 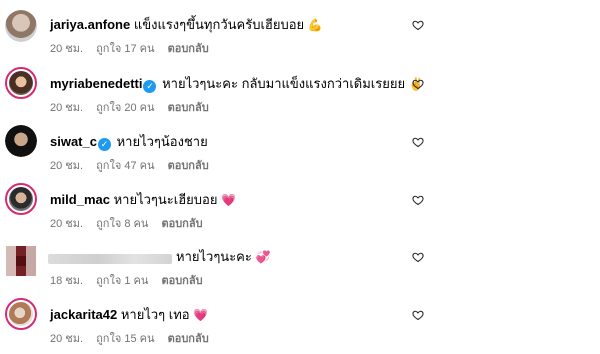 I want to click on comment-likes: ถูกใจ 20 คน, so click(x=125, y=108).